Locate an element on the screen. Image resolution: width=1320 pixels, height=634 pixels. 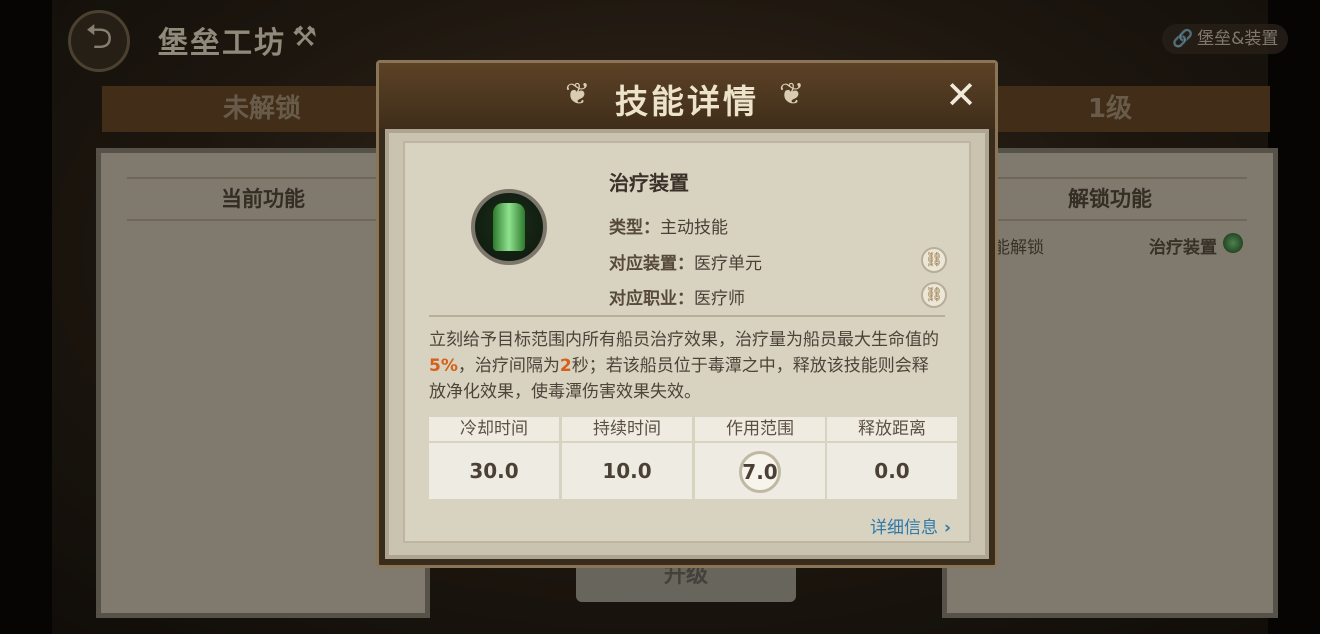
skill-type-row: 类型：主动技能 is located at coordinates (668, 225).